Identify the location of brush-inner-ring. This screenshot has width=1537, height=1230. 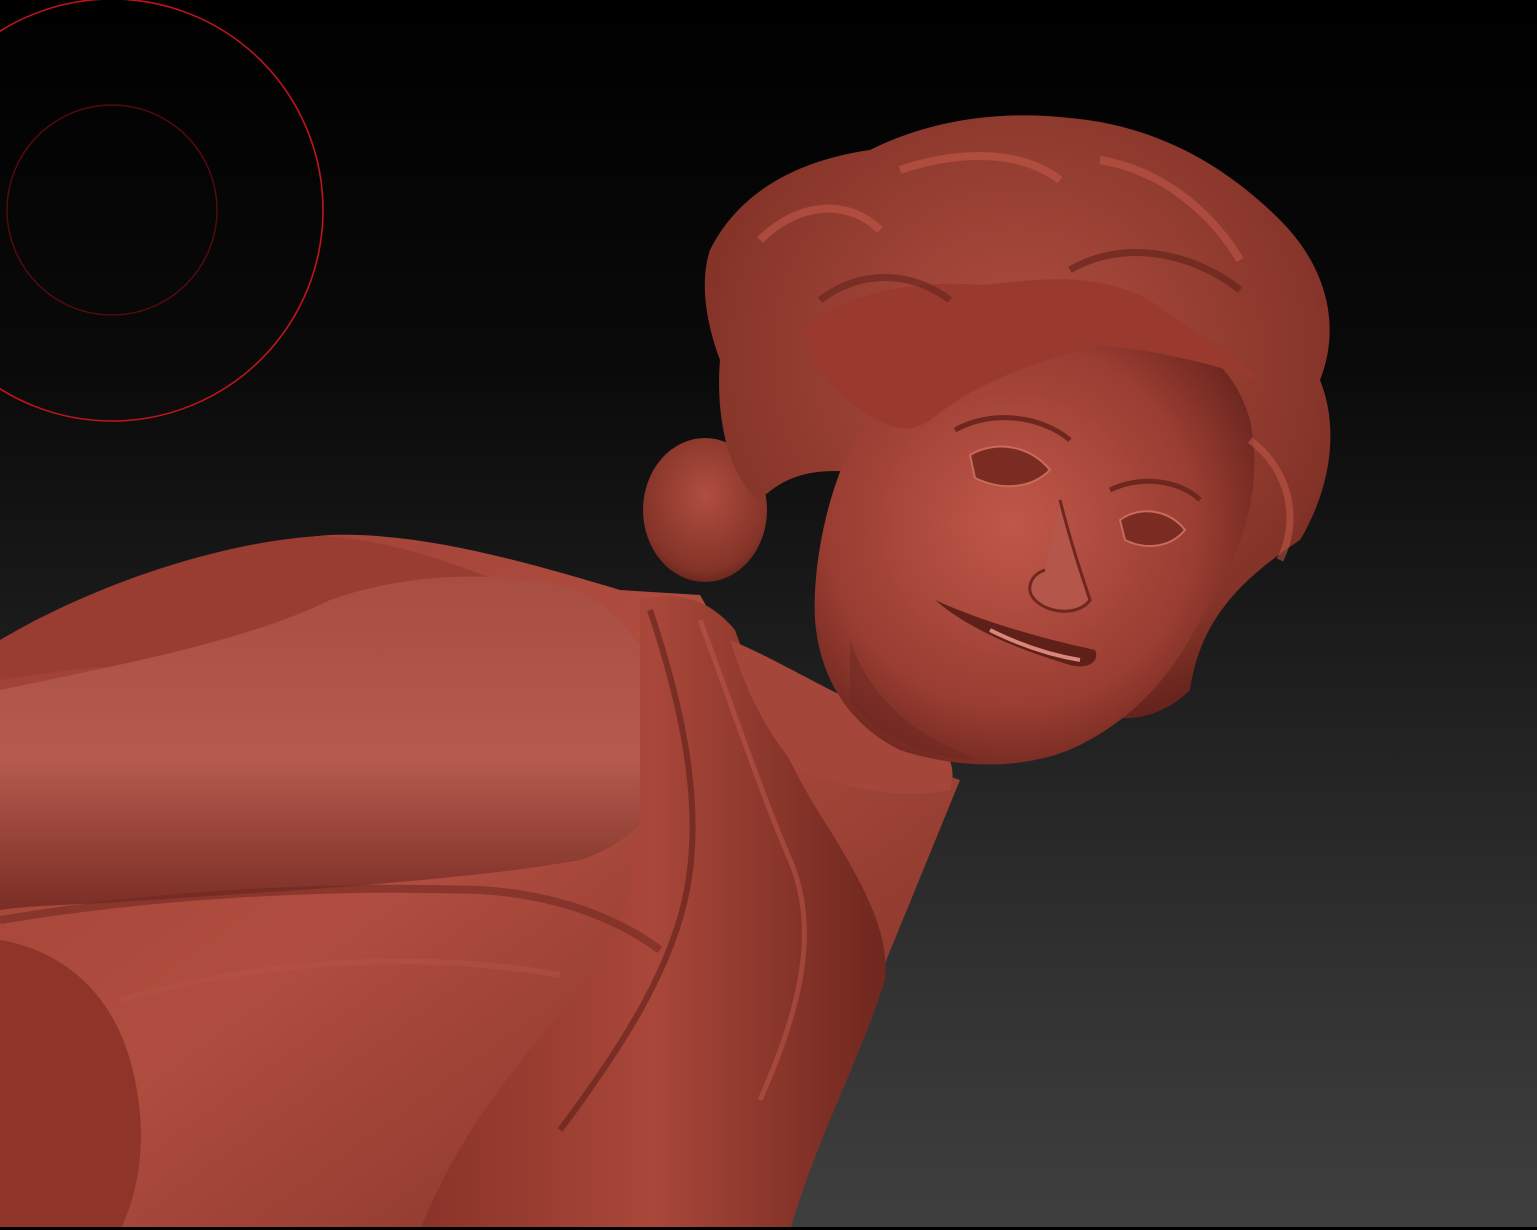
(112, 210).